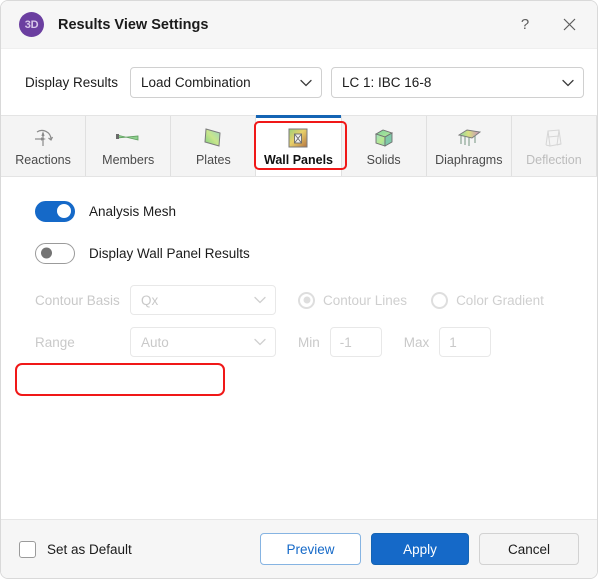 This screenshot has width=600, height=581. I want to click on help-question-icon: ?, so click(525, 25).